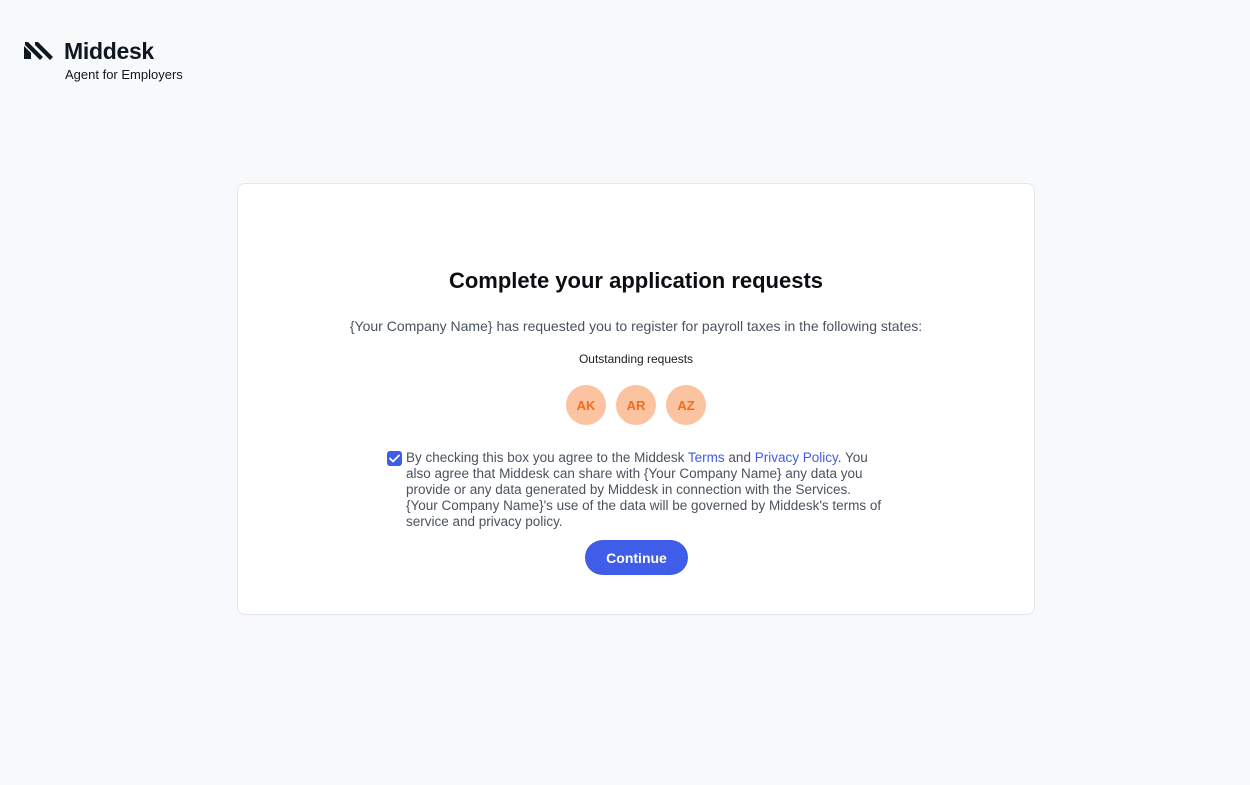 The height and width of the screenshot is (785, 1250). What do you see at coordinates (636, 359) in the screenshot?
I see `outstanding-requests-label: Outstanding requests` at bounding box center [636, 359].